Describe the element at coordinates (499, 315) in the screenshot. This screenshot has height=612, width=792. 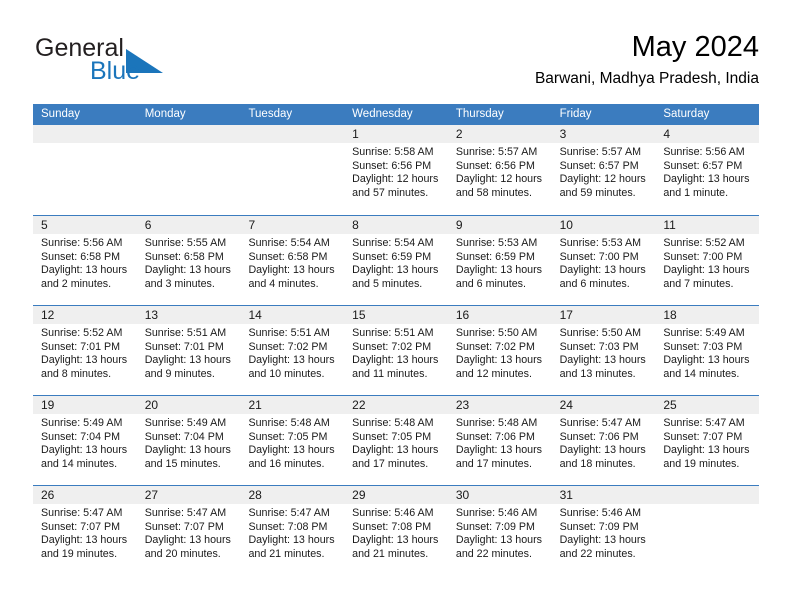
I see `day-number-bar: 16` at that location.